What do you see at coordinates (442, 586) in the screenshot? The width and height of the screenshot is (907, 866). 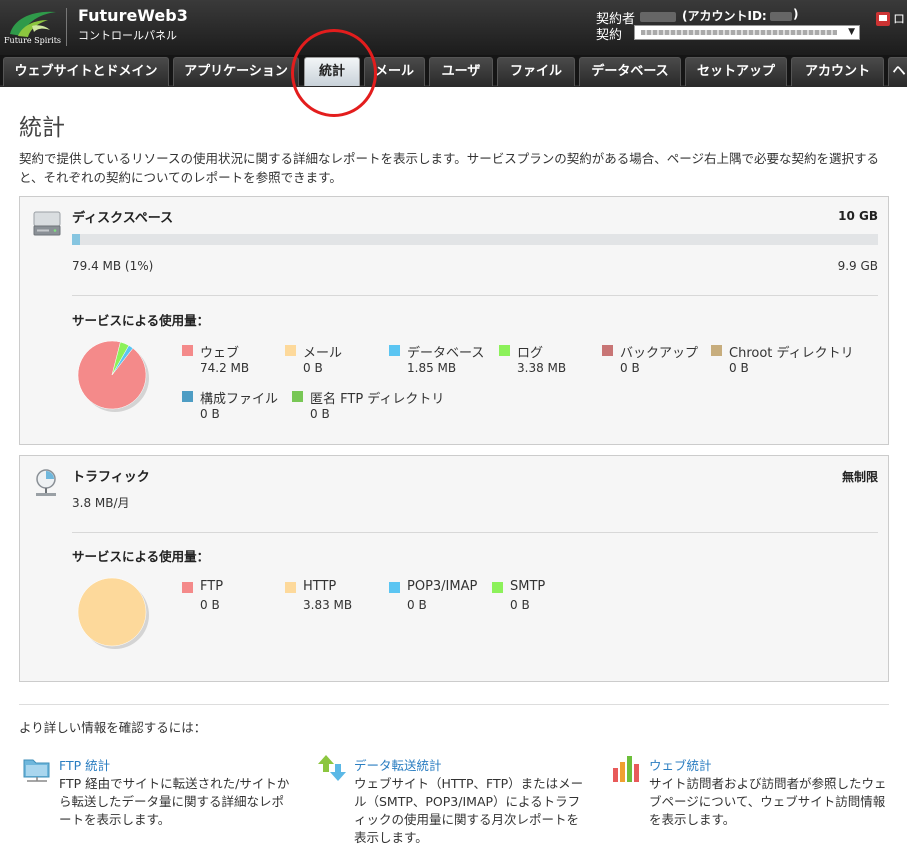 I see `legend-label: POP3/IMAP` at bounding box center [442, 586].